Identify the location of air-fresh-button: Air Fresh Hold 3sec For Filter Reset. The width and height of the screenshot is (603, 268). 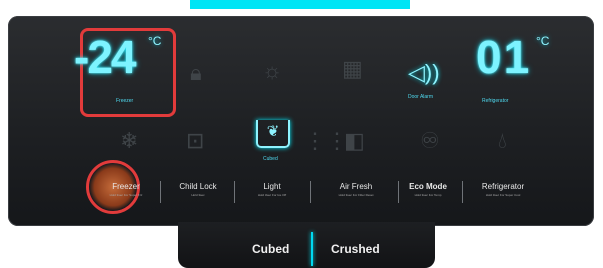
(356, 193).